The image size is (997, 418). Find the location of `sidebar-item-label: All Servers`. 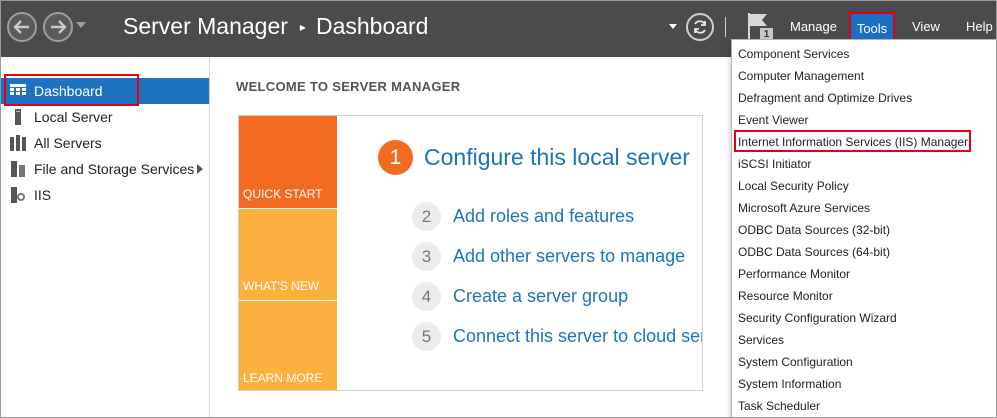

sidebar-item-label: All Servers is located at coordinates (68, 143).